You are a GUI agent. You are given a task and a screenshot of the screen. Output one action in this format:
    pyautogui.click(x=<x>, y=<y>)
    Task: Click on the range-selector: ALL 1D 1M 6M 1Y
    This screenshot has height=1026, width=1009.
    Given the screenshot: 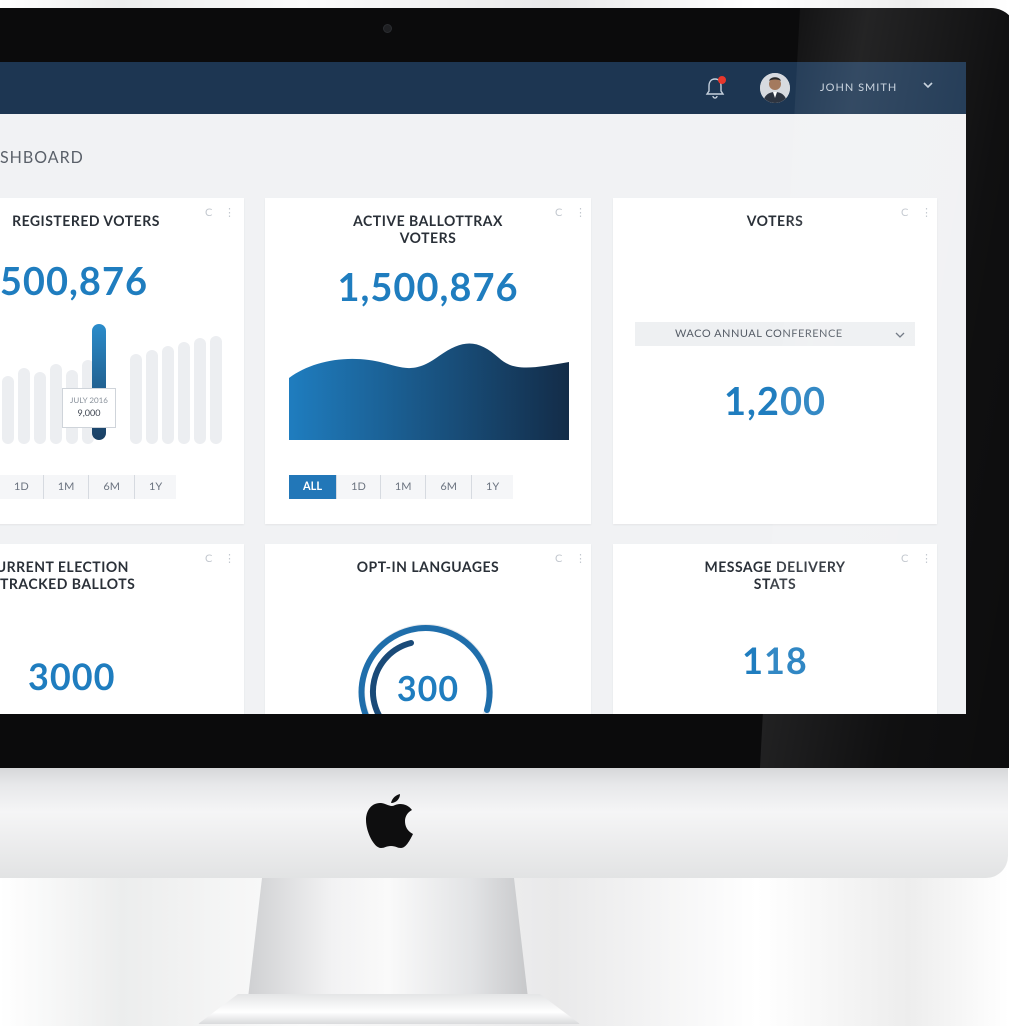 What is the action you would take?
    pyautogui.click(x=401, y=487)
    